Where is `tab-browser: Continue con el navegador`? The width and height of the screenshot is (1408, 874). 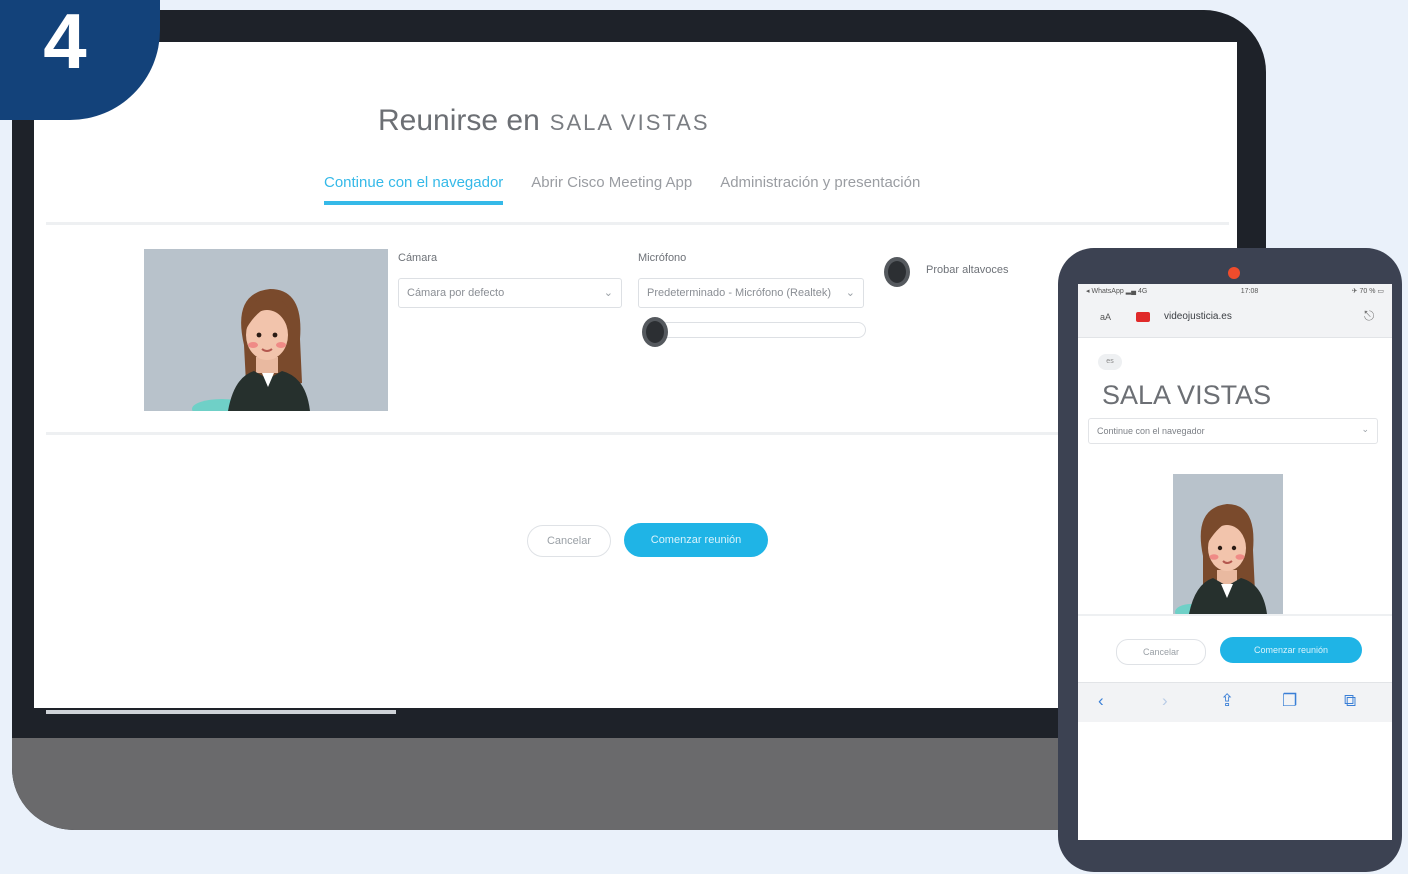 tab-browser: Continue con el navegador is located at coordinates (414, 189).